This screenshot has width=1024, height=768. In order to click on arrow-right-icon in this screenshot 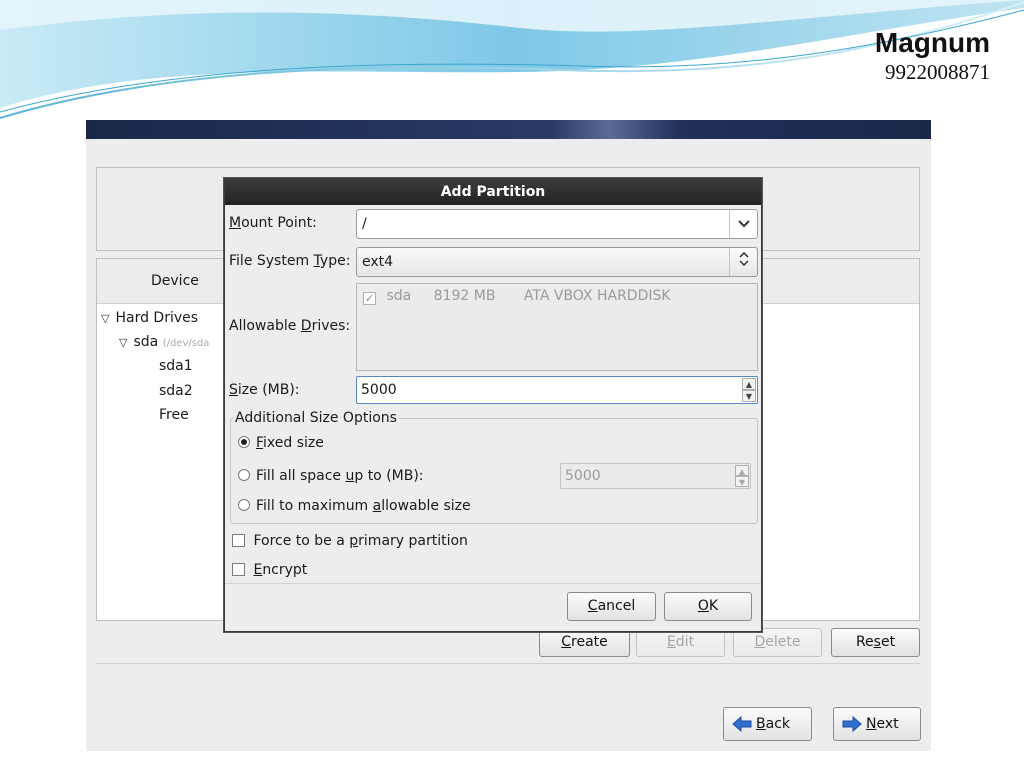, I will do `click(852, 724)`.